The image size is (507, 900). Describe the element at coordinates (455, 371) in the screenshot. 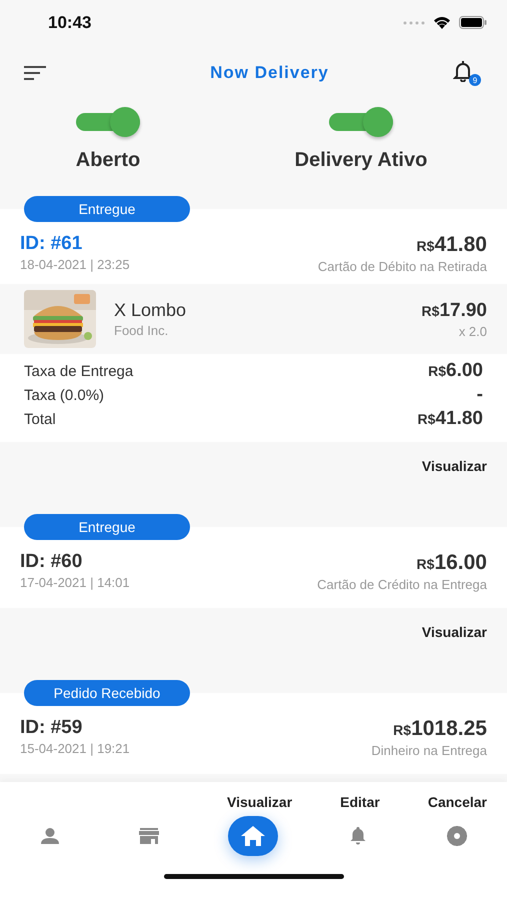

I see `summary-value: R$6.00` at that location.